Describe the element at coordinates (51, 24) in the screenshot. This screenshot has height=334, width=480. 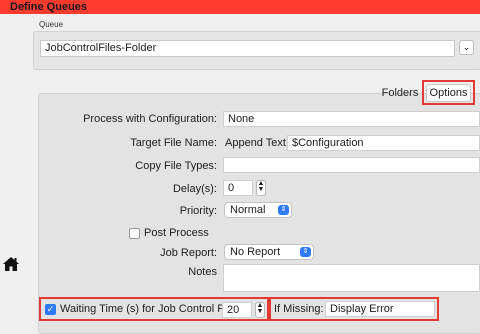
I see `queue-label: Queue` at that location.